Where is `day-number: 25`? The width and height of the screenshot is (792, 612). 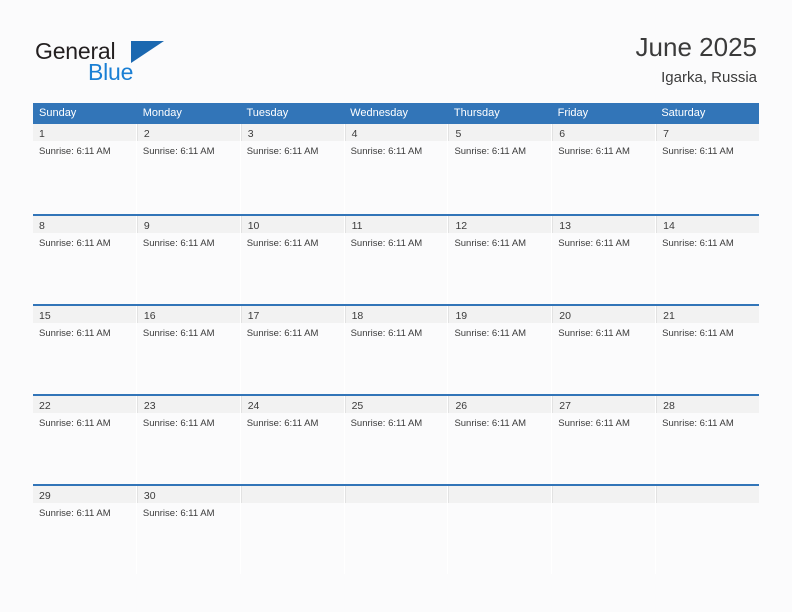
day-number: 25 is located at coordinates (357, 406).